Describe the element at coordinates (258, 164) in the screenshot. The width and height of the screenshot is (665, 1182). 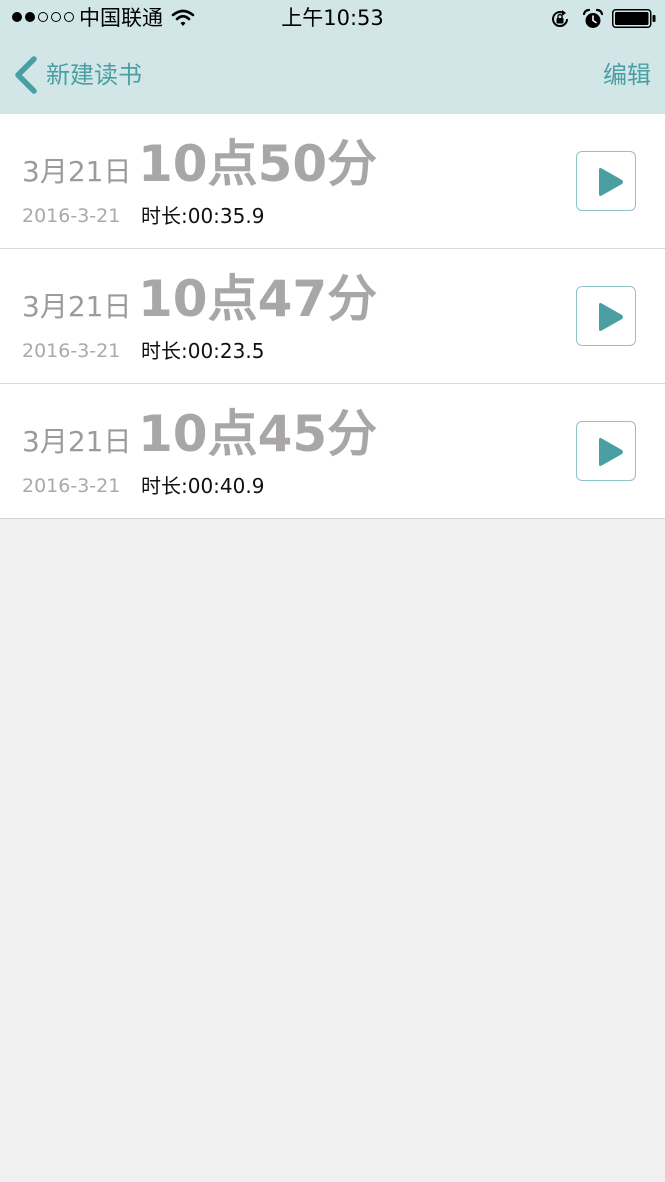
I see `recording-time: 10点50分` at that location.